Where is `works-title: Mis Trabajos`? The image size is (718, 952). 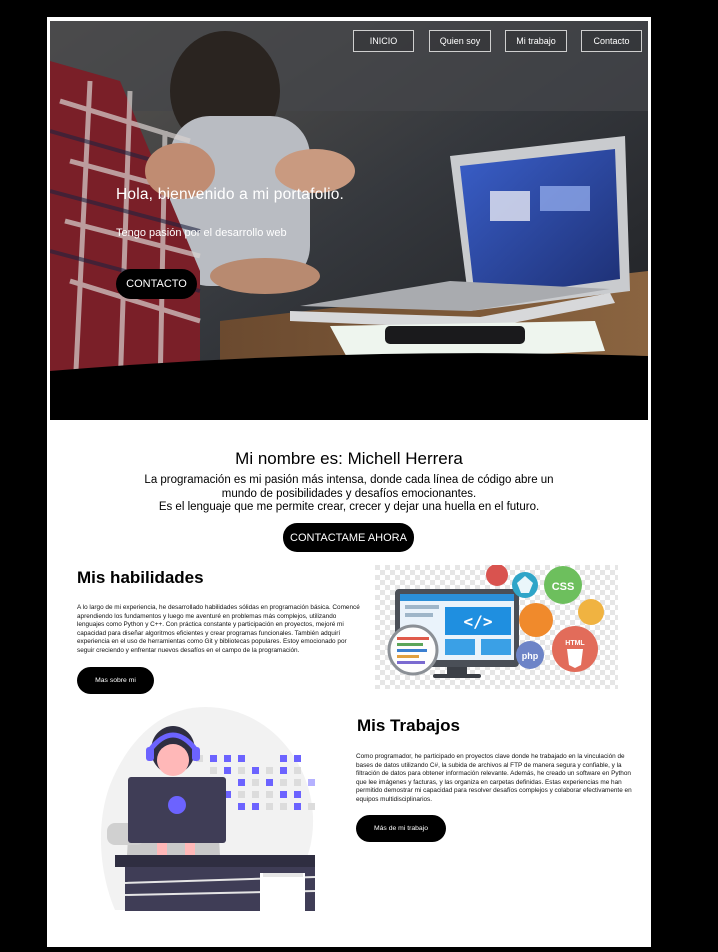 works-title: Mis Trabajos is located at coordinates (408, 725).